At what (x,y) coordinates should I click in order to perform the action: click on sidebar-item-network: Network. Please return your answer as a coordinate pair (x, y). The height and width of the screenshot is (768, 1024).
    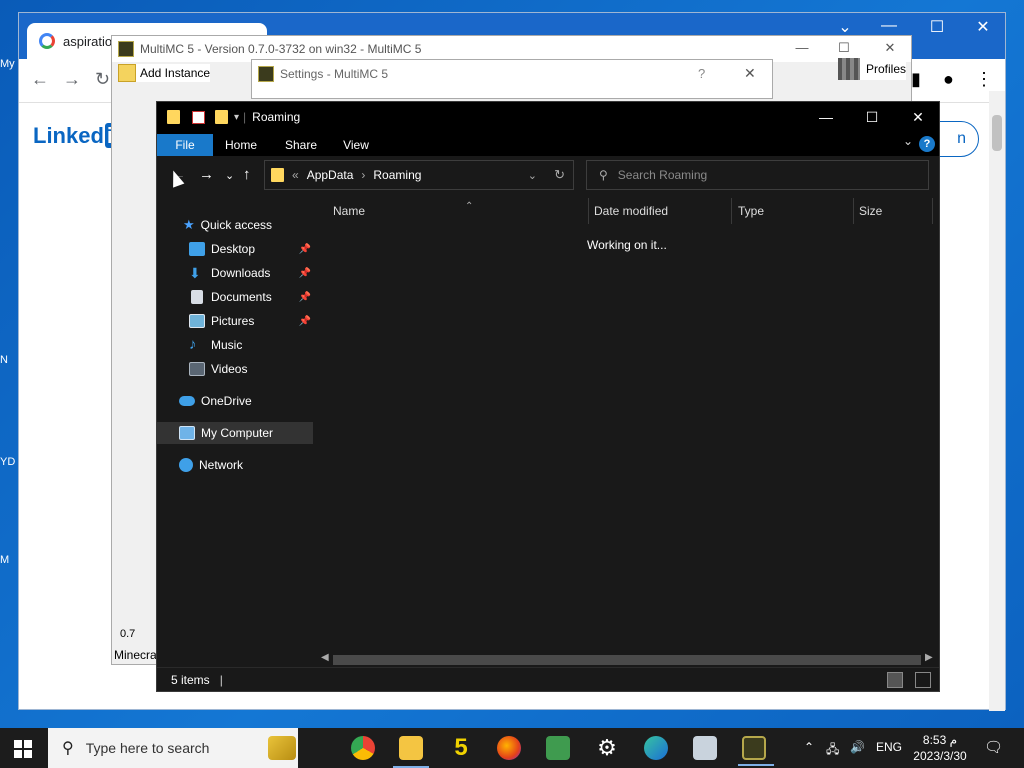
    Looking at the image, I should click on (235, 465).